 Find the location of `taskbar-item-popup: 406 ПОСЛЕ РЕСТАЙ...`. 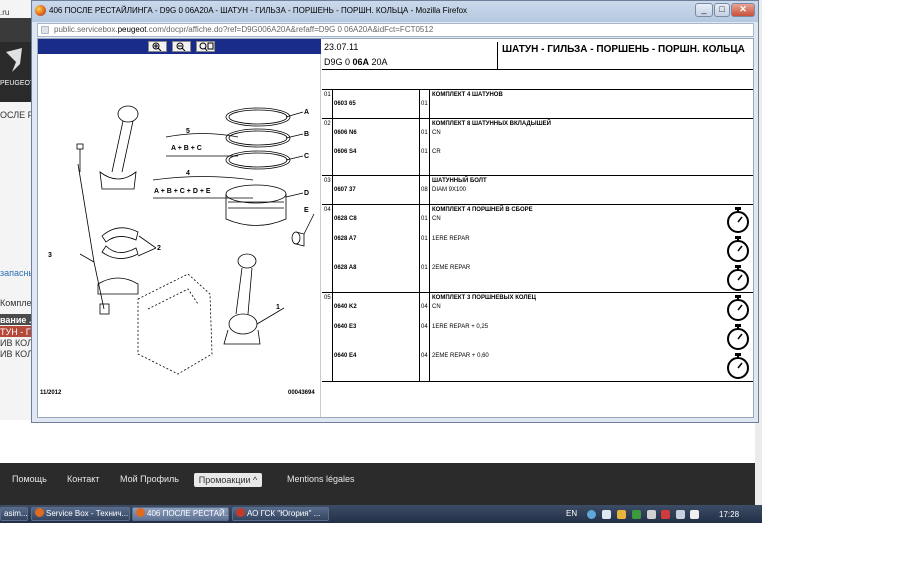

taskbar-item-popup: 406 ПОСЛЕ РЕСТАЙ... is located at coordinates (180, 514).